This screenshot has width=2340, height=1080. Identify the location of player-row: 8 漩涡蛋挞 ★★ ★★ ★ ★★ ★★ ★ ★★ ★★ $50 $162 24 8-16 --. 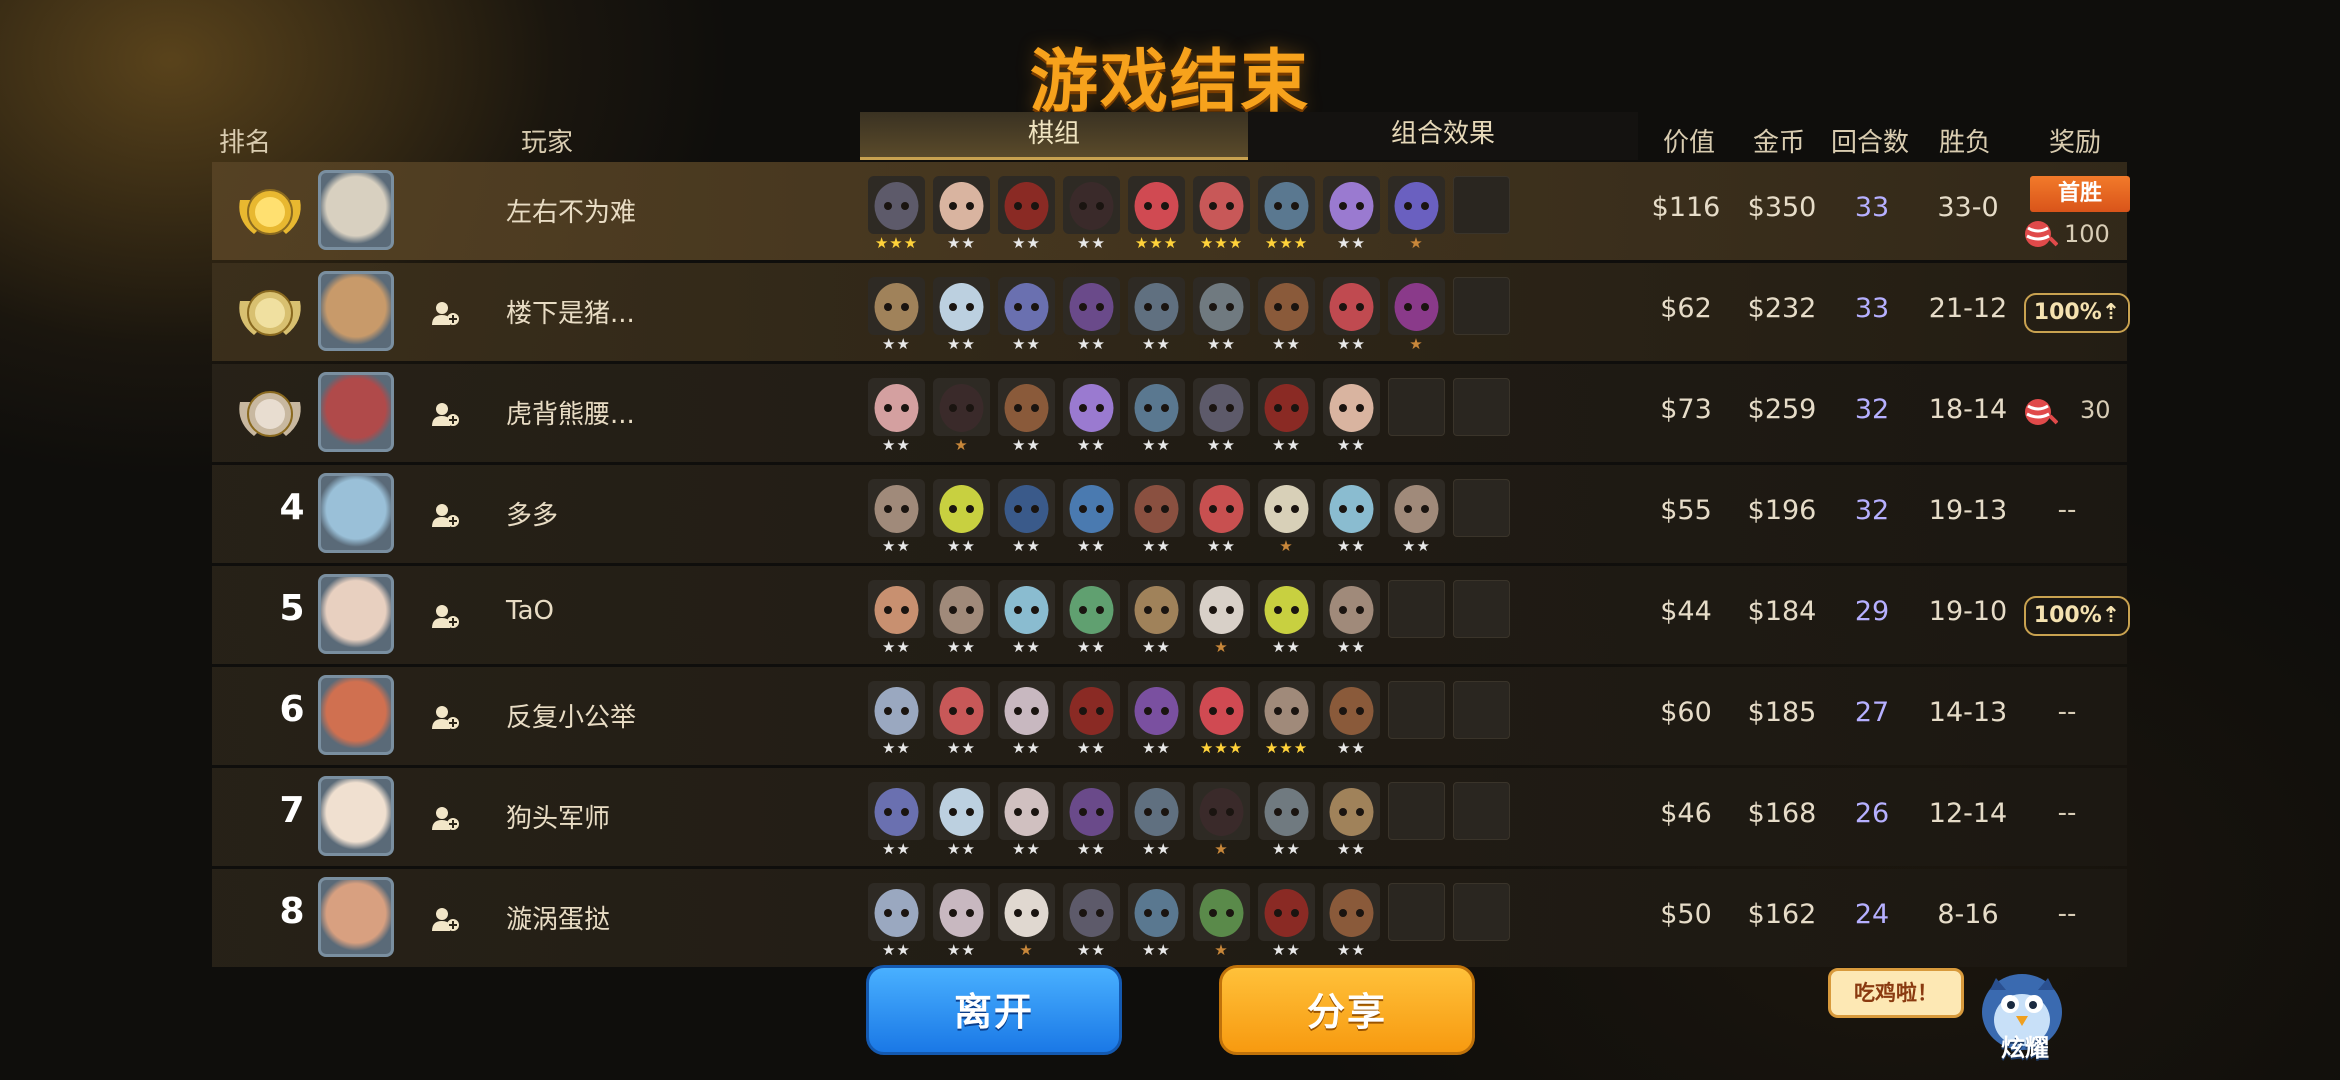
(1169, 918).